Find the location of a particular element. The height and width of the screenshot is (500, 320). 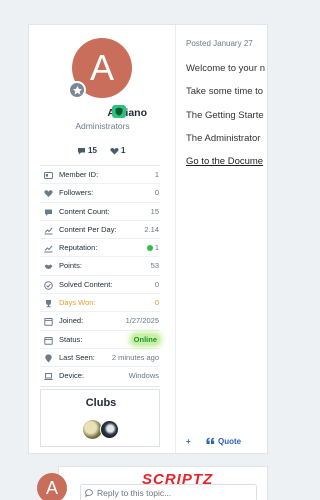

reputation-row: Reputation: 1 is located at coordinates (100, 248).